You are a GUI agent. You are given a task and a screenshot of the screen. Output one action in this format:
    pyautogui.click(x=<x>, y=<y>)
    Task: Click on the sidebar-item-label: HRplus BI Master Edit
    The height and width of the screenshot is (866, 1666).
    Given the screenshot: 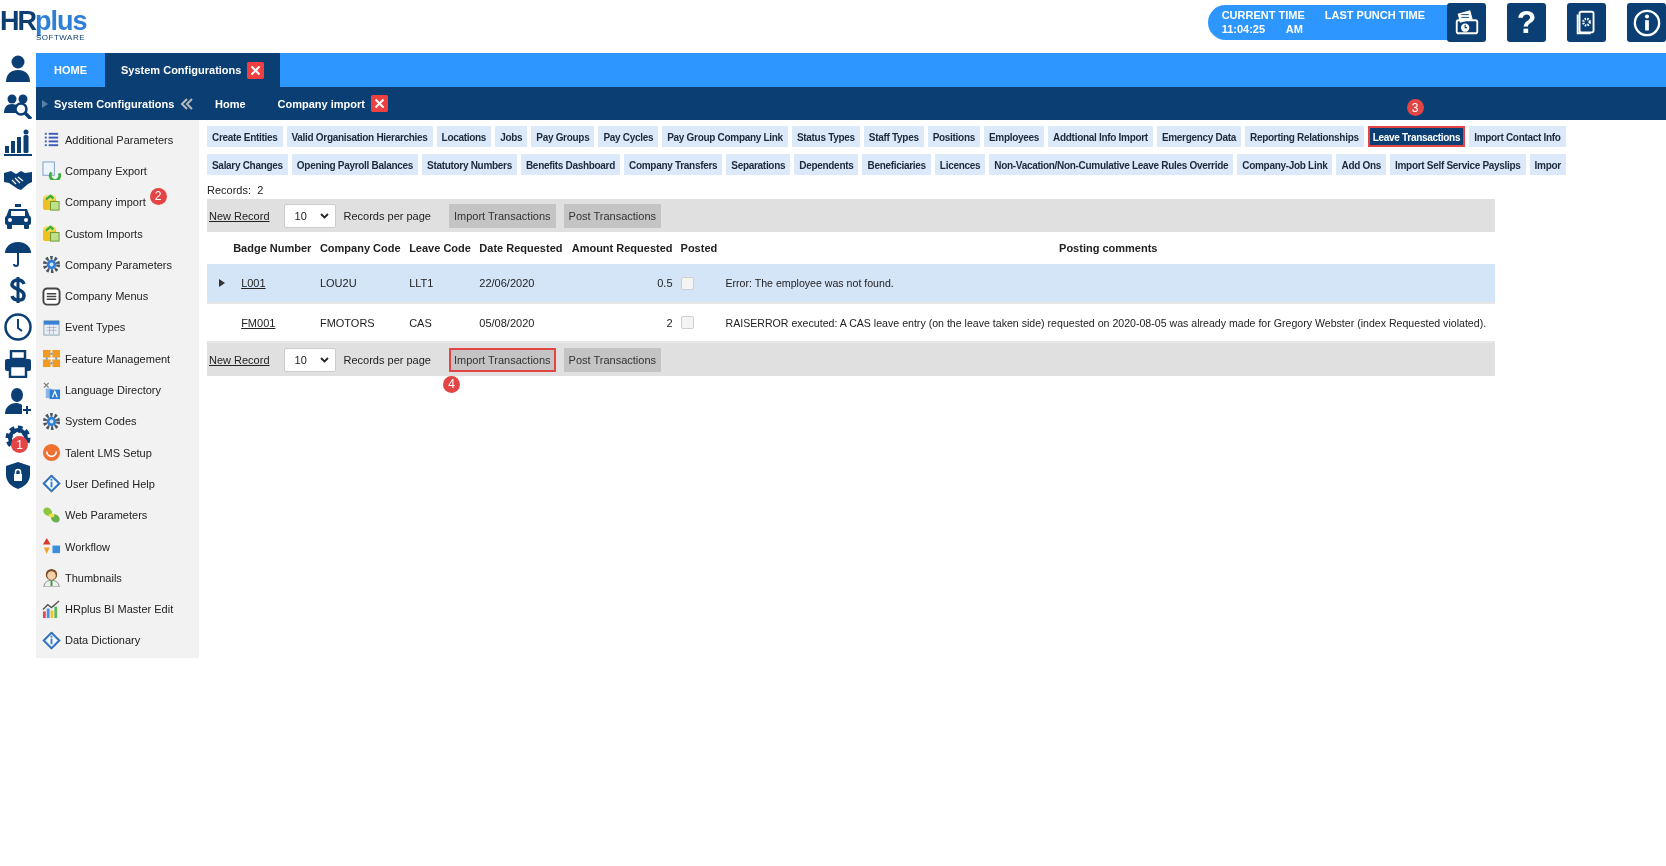 What is the action you would take?
    pyautogui.click(x=119, y=609)
    